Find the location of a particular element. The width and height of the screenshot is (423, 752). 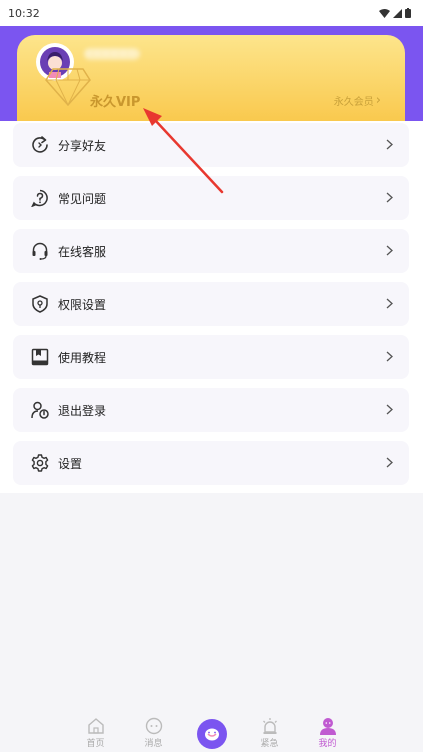

shield-icon is located at coordinates (40, 304).